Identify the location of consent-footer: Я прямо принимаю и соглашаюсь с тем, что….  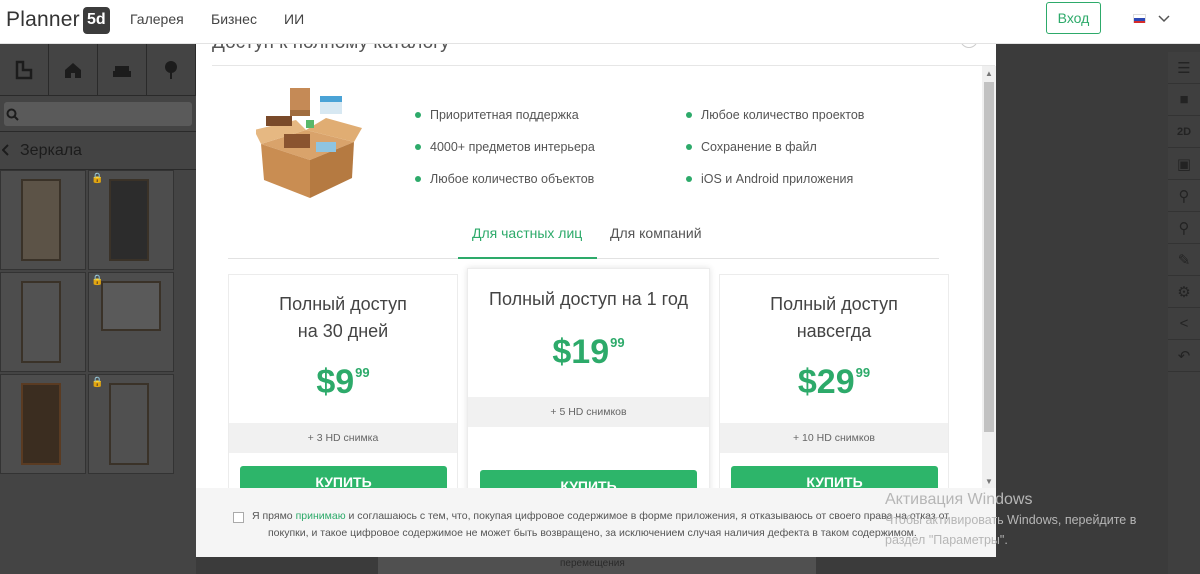
(596, 522).